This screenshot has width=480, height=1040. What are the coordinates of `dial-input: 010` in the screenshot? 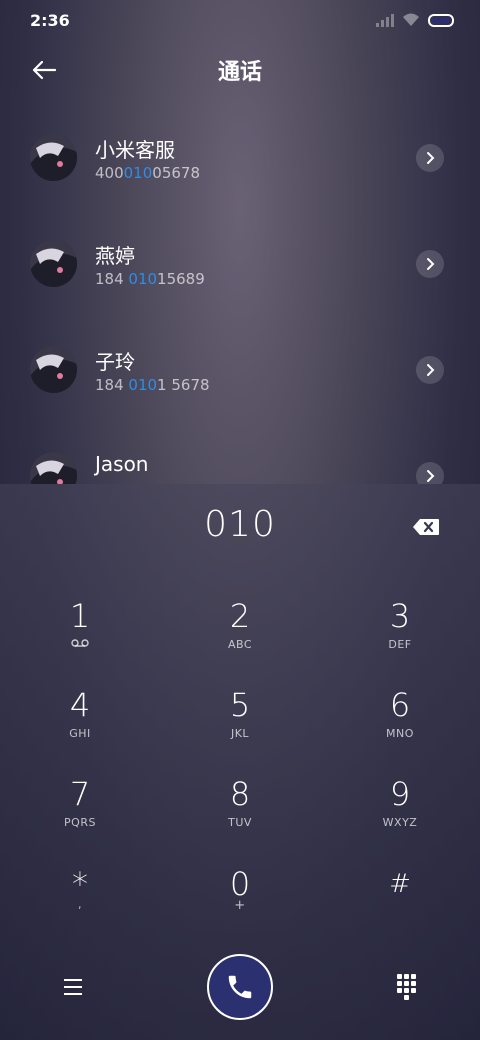 It's located at (240, 524).